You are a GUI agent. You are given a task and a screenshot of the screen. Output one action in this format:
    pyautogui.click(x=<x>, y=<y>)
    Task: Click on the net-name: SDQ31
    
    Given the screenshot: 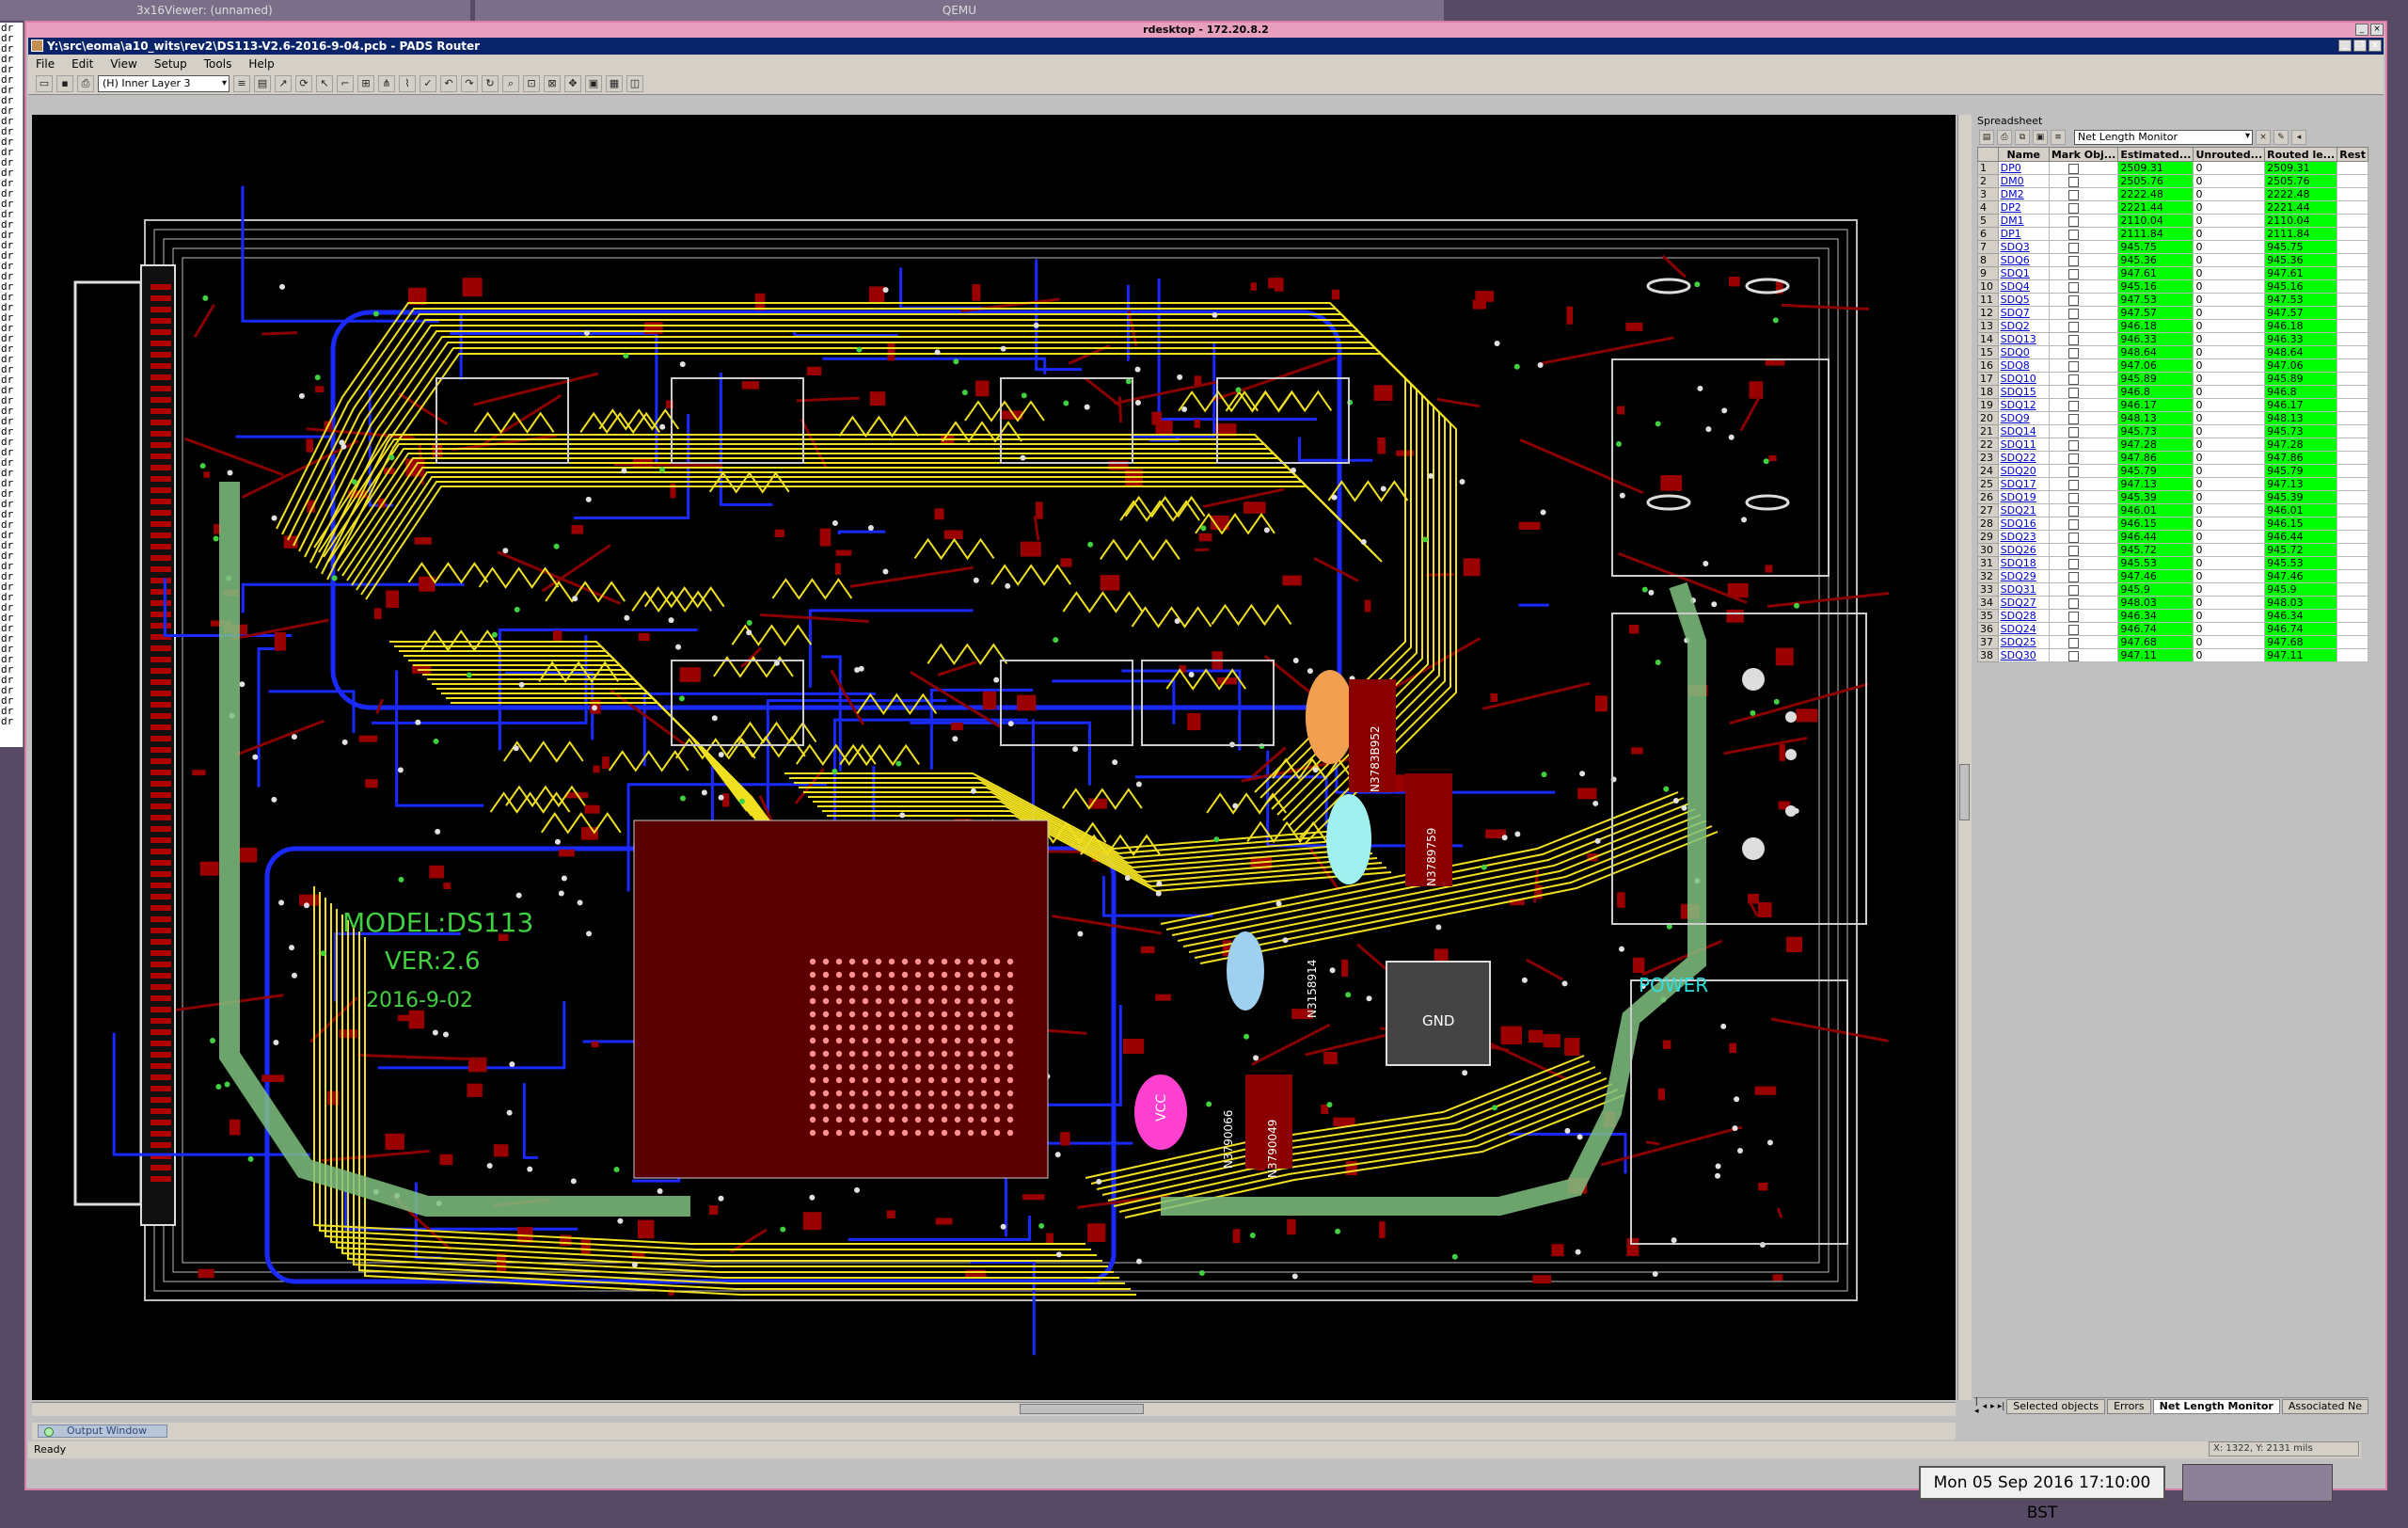 What is the action you would take?
    pyautogui.click(x=2024, y=590)
    